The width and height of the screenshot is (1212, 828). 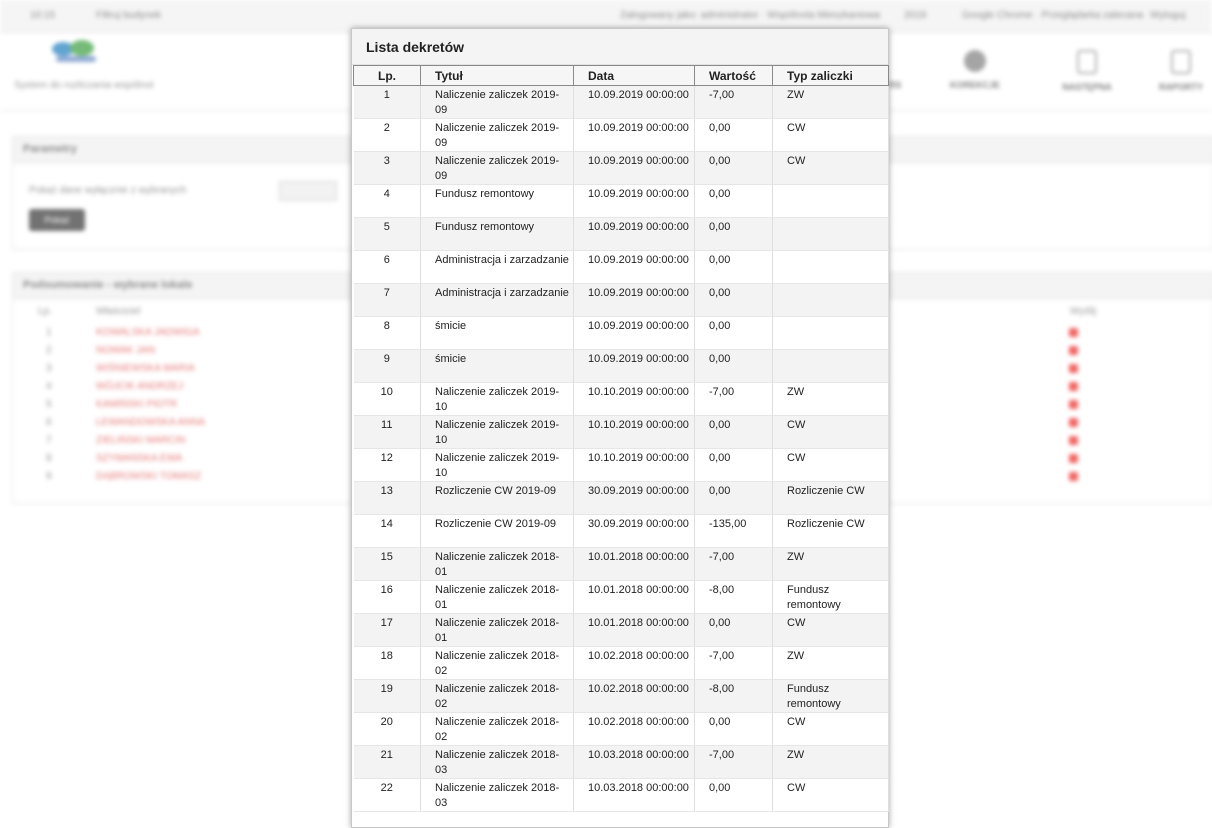 What do you see at coordinates (1087, 71) in the screenshot?
I see `nav-button-nastepna: NASTĘPNA` at bounding box center [1087, 71].